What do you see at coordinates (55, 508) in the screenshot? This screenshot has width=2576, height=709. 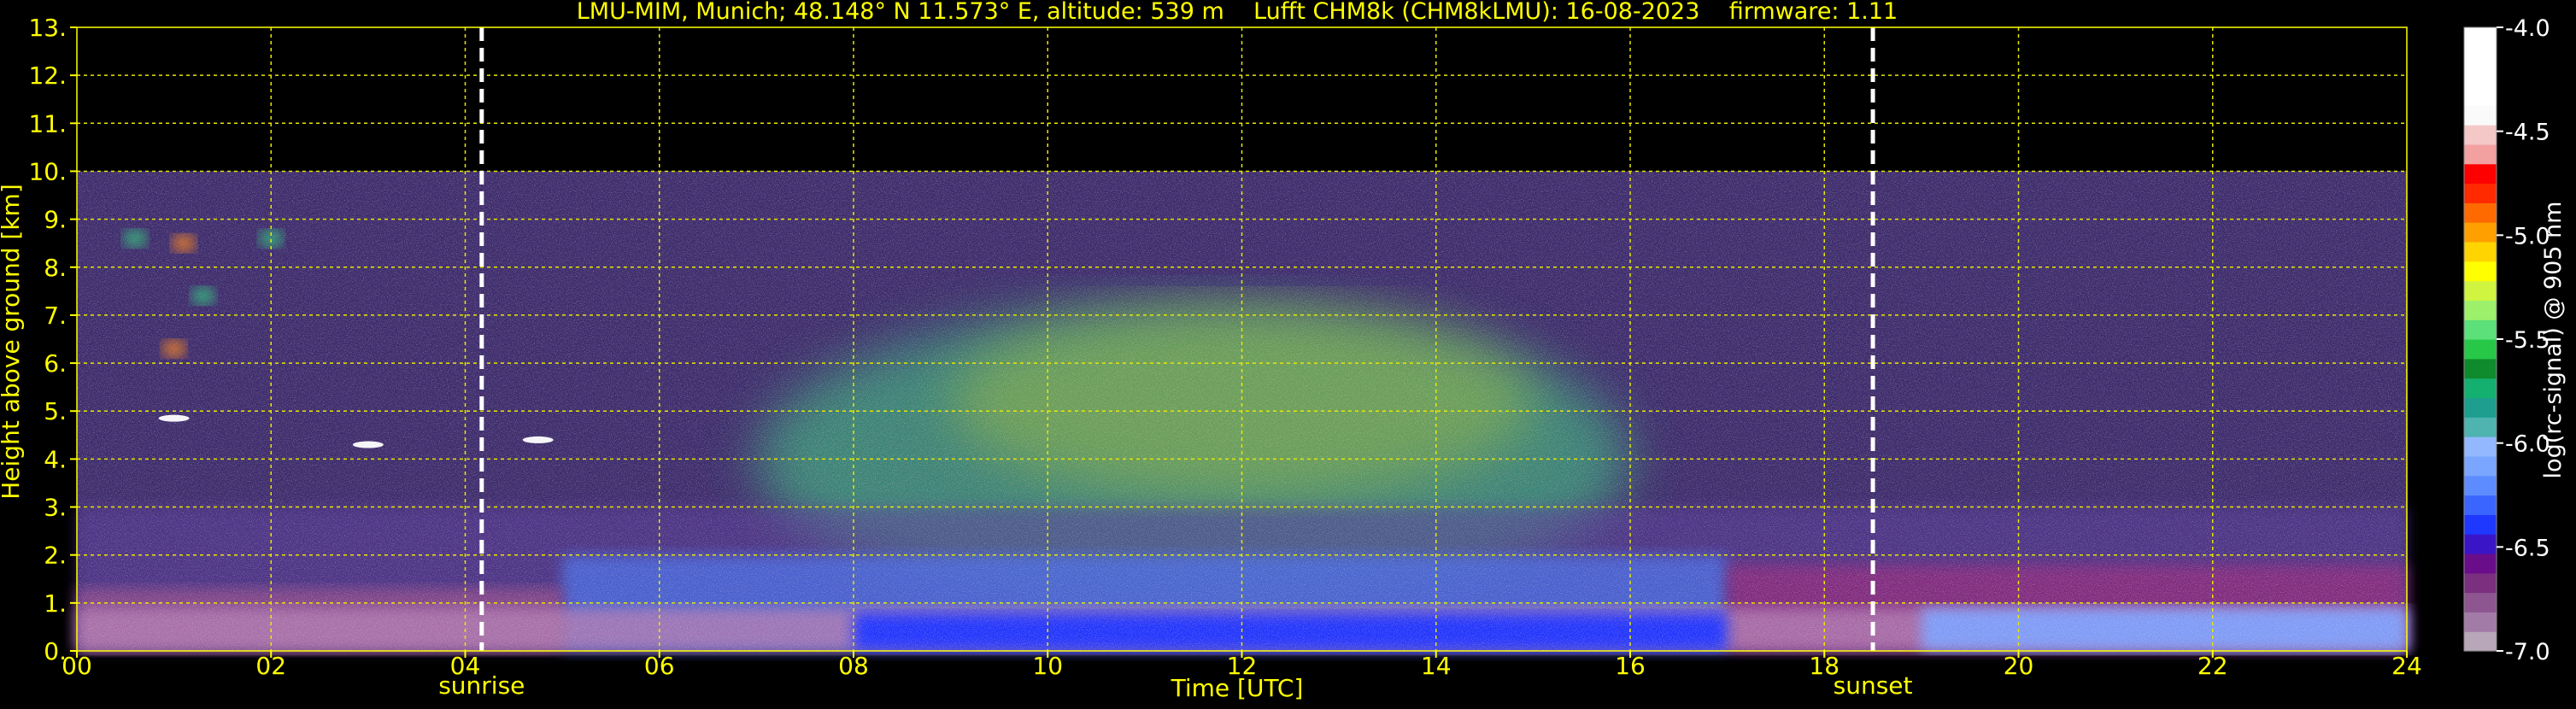 I see `y-tick-label: 3.` at bounding box center [55, 508].